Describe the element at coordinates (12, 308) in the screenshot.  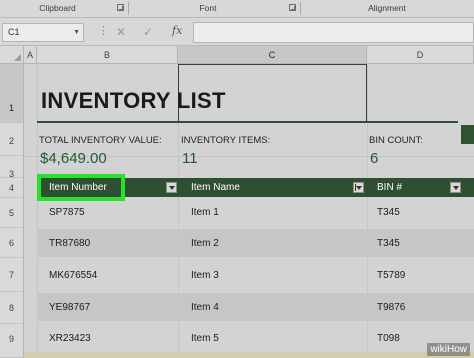
I see `row-header-8: 8` at that location.